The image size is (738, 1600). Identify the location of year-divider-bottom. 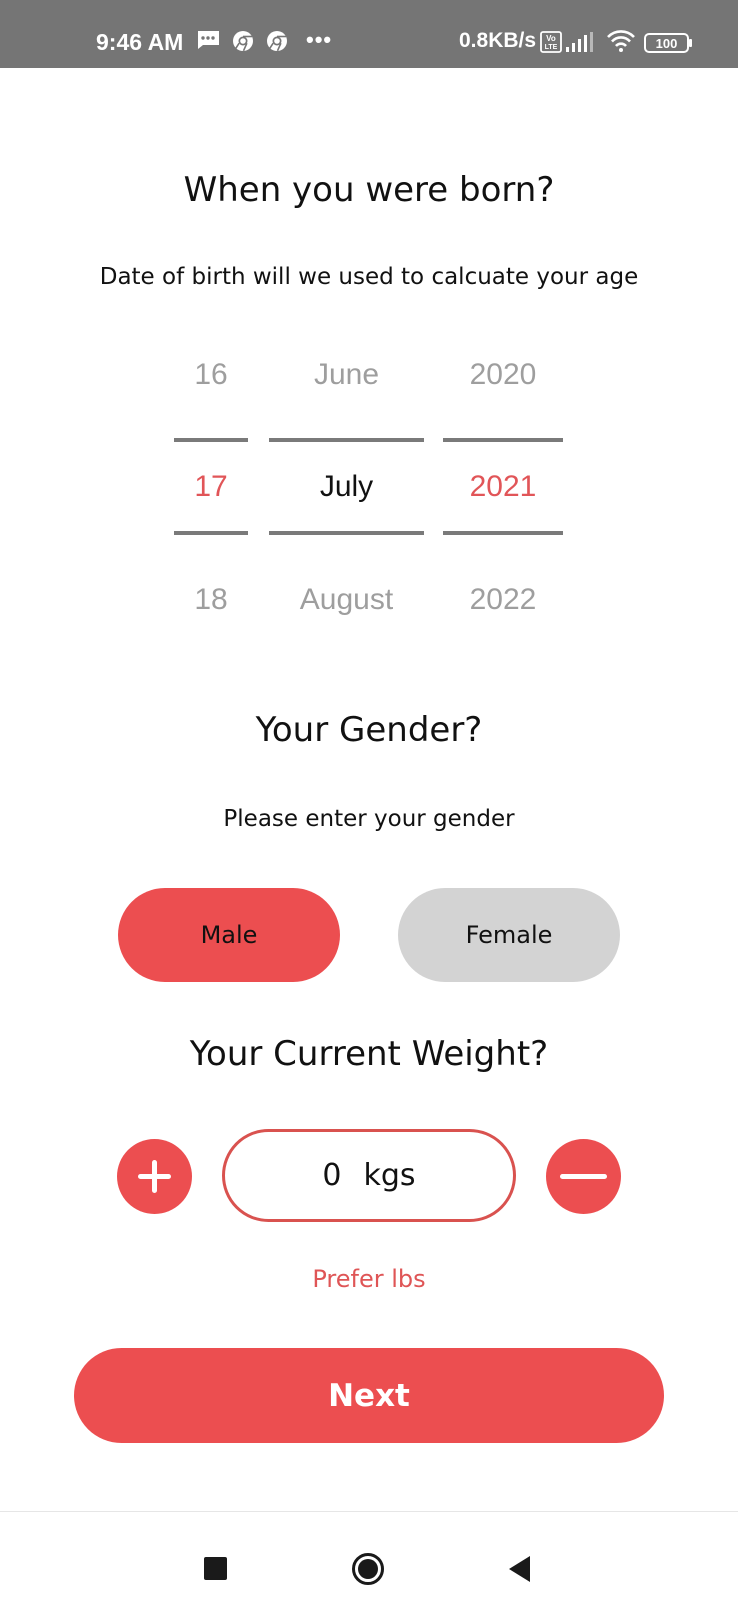
(503, 533).